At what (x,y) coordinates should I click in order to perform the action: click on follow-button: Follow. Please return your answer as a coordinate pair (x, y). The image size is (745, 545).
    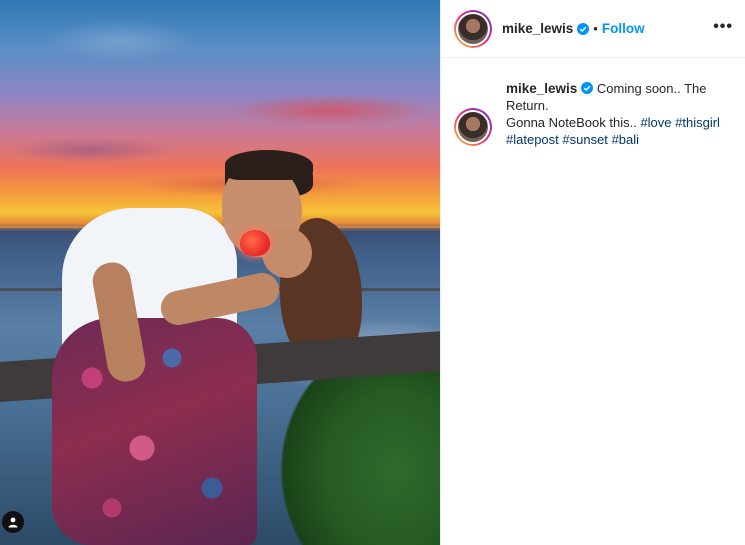
    Looking at the image, I should click on (623, 28).